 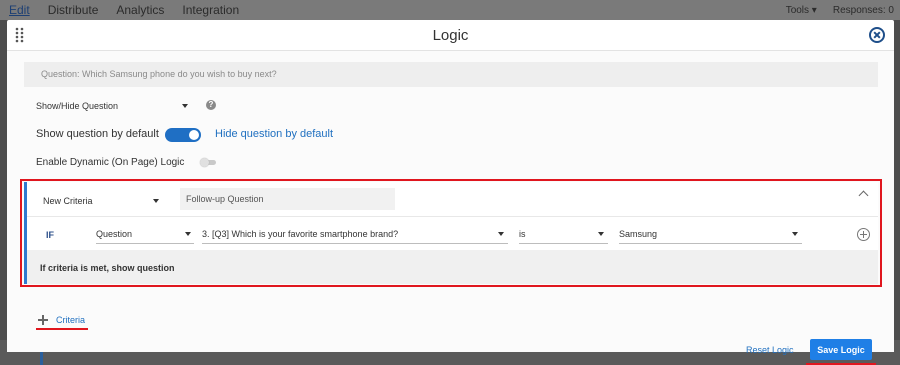 I want to click on criteria-action-row: If criteria is met, show question, so click(x=452, y=267).